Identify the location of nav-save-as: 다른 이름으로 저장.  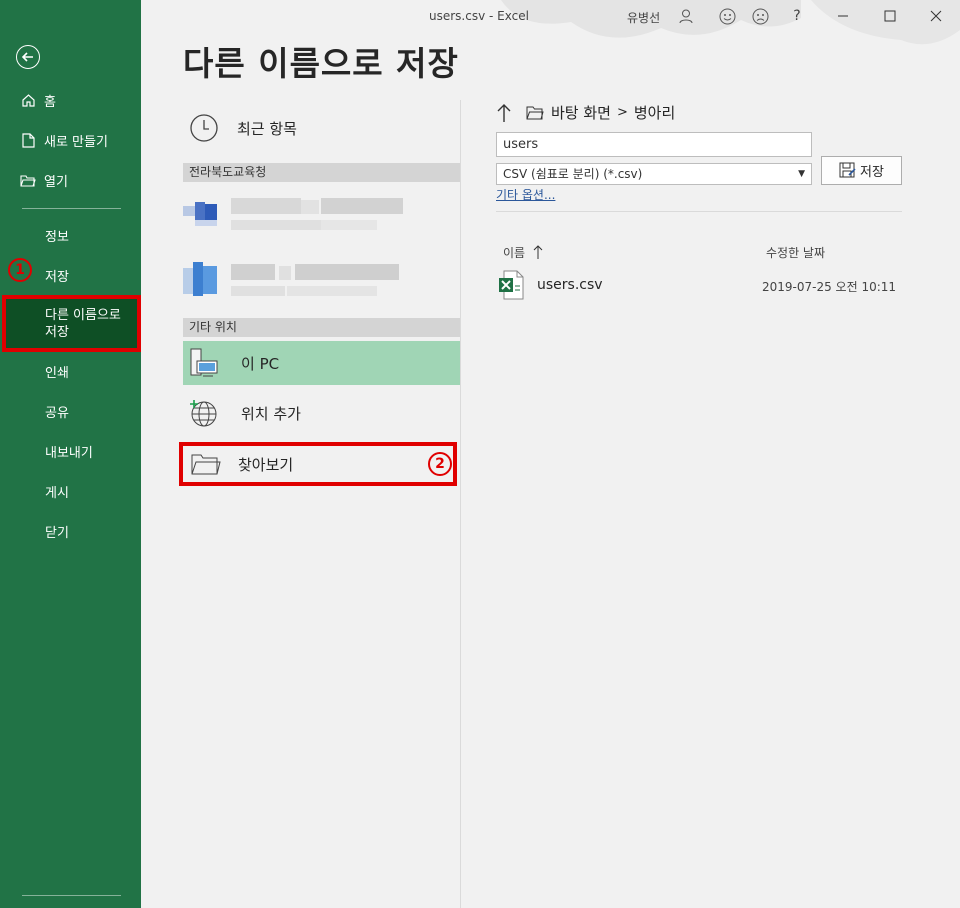
(71, 323).